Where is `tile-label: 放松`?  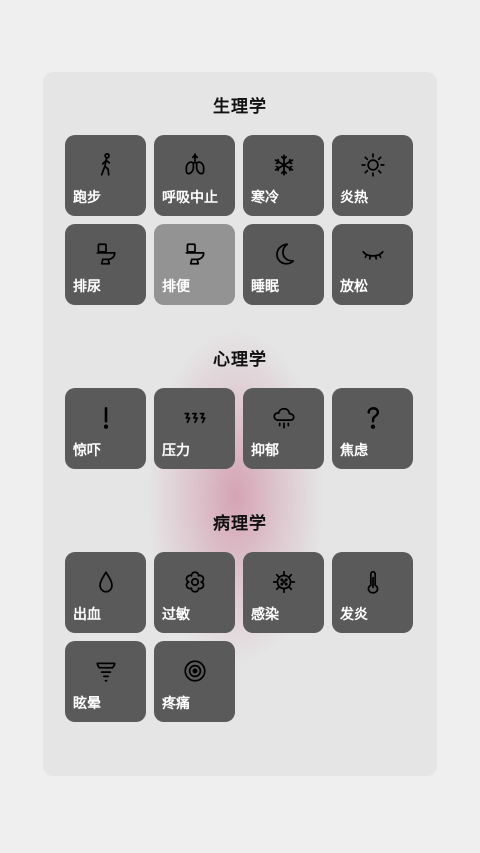
tile-label: 放松 is located at coordinates (354, 287).